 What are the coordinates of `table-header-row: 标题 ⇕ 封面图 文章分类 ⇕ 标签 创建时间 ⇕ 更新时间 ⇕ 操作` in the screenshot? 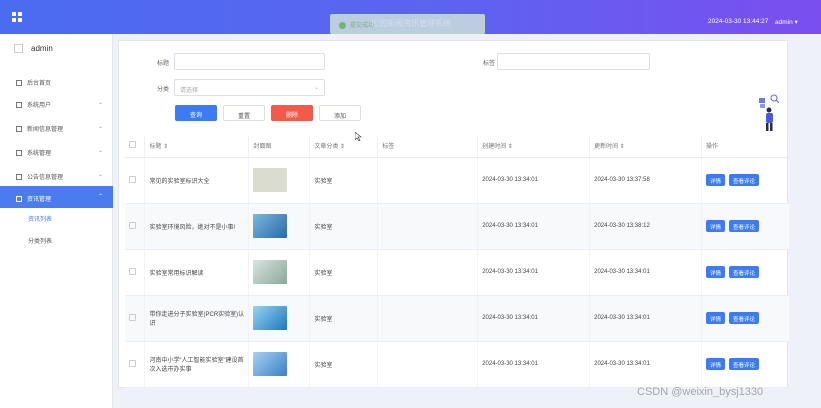 It's located at (457, 146).